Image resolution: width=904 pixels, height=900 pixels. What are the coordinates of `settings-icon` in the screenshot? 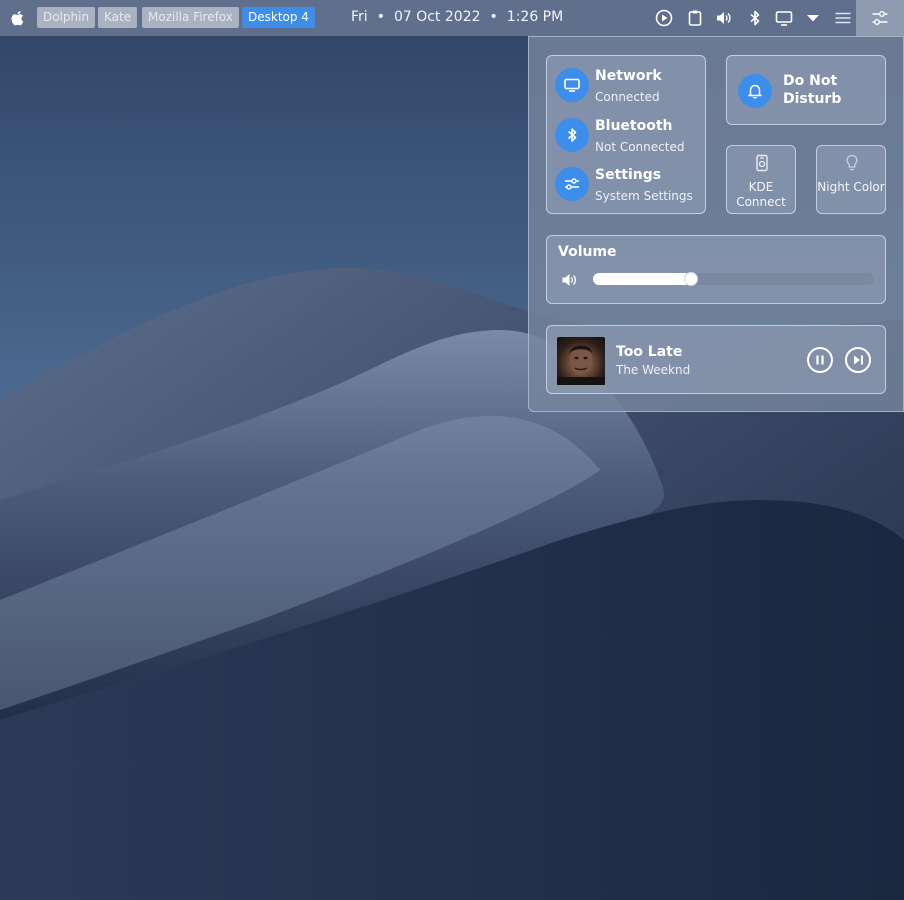 It's located at (572, 184).